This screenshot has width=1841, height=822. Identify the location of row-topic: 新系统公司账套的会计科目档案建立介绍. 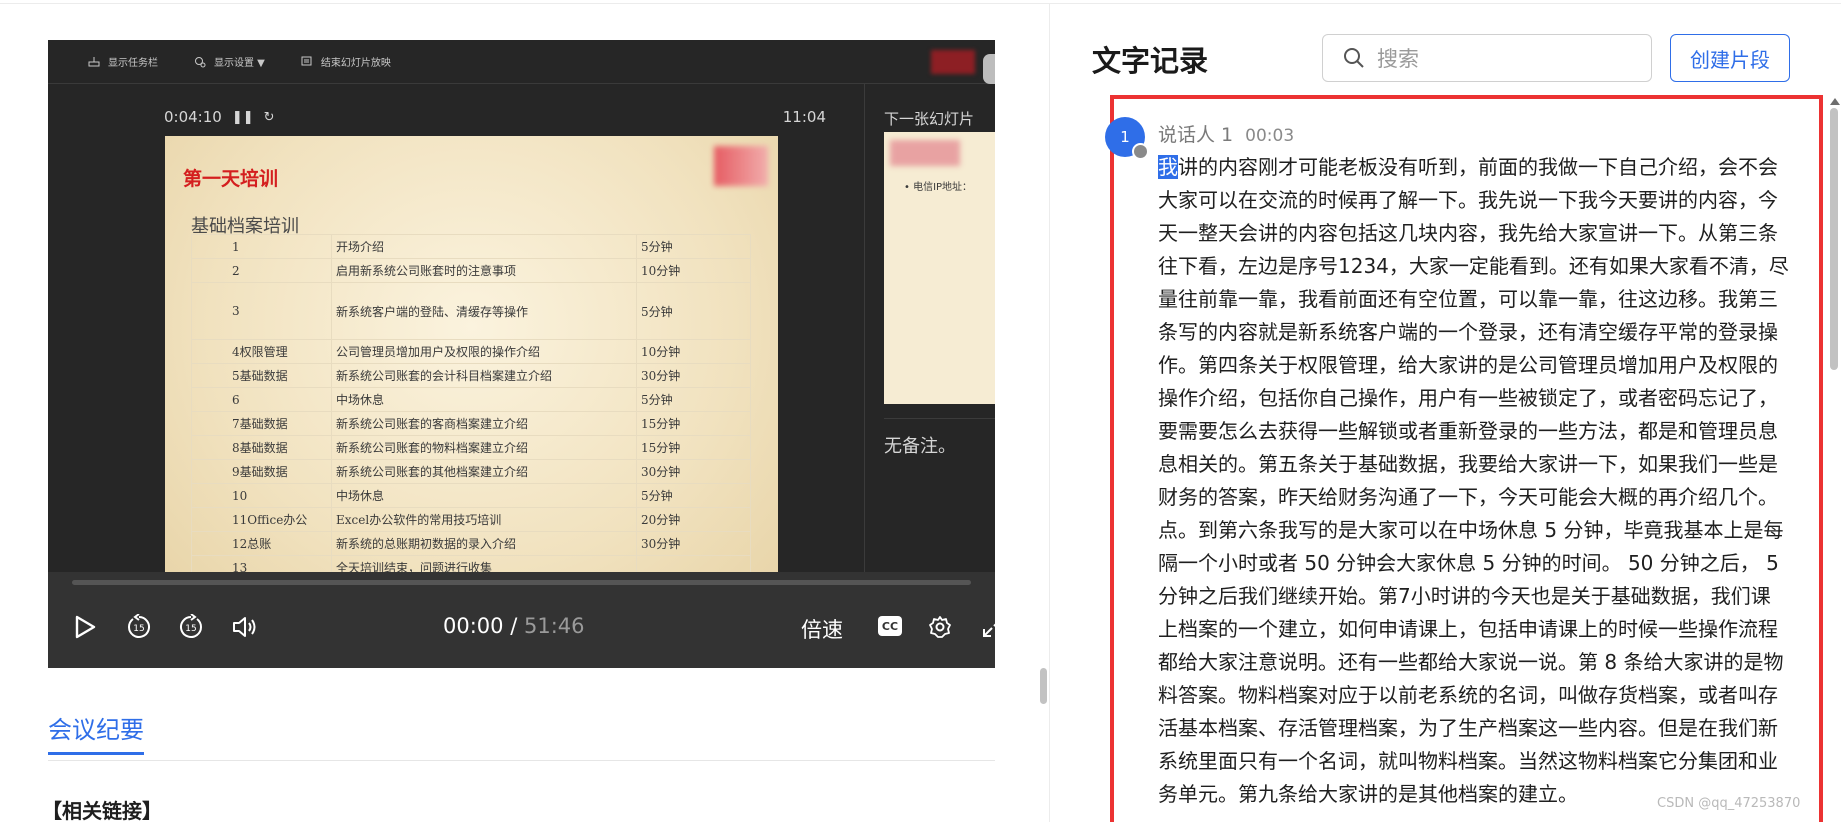
(484, 375).